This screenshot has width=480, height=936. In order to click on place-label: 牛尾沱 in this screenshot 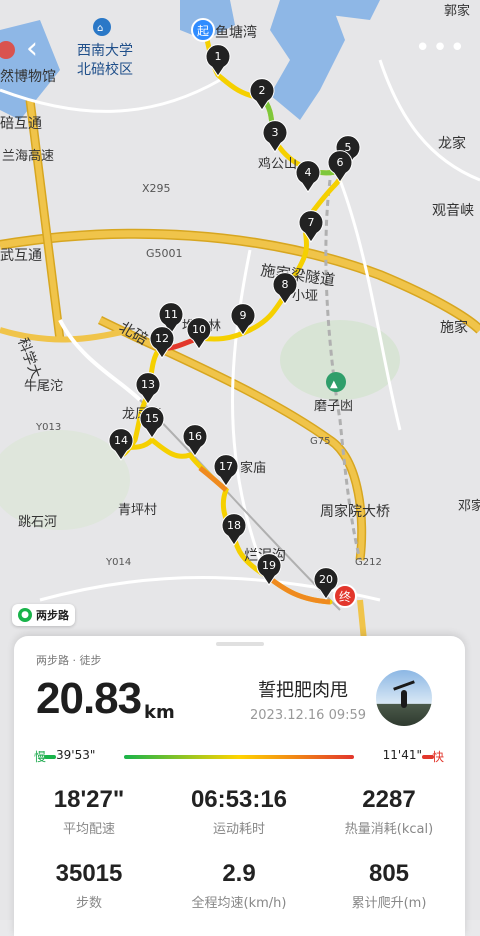, I will do `click(43, 386)`.